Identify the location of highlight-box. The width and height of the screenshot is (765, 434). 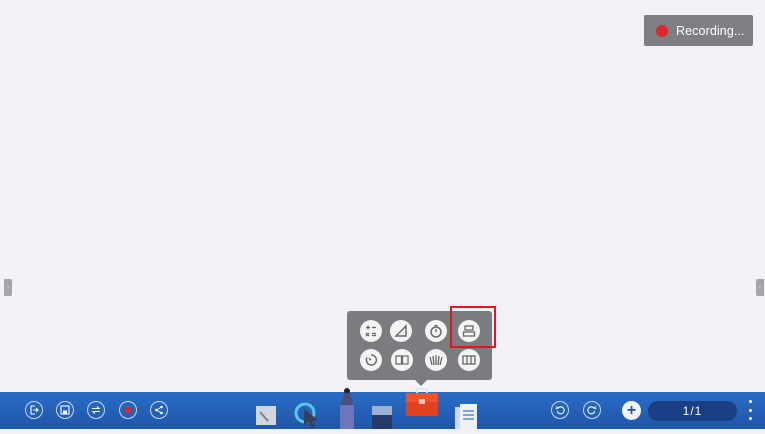
(473, 327).